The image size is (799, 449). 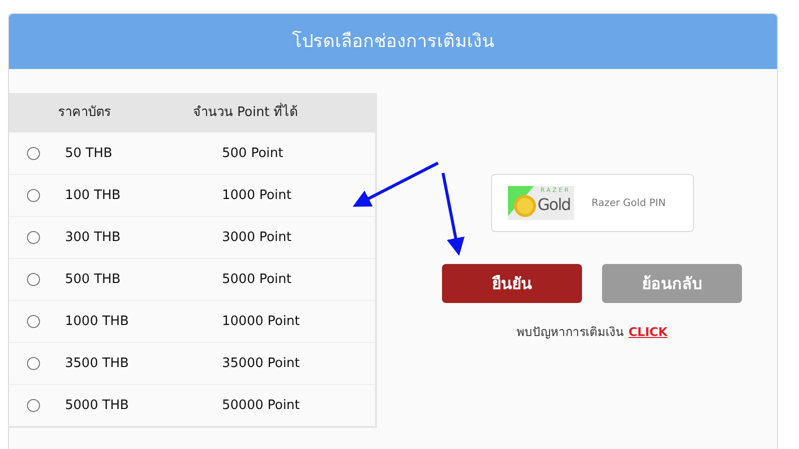 I want to click on price-text: 1000 THB, so click(x=97, y=321).